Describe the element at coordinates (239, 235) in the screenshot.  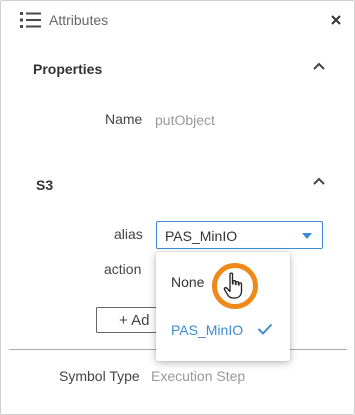
I see `alias-select: PAS_MinIO` at that location.